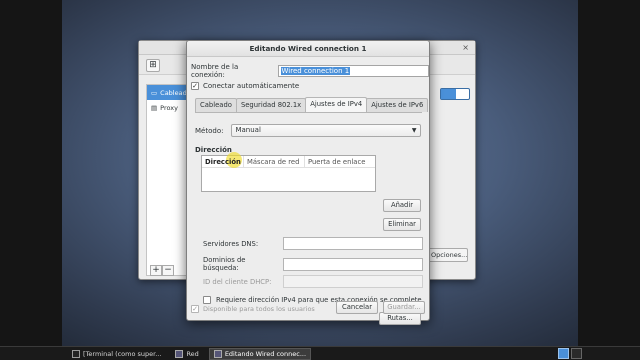  What do you see at coordinates (231, 243) in the screenshot?
I see `dns-label: Servidores DNS:` at bounding box center [231, 243].